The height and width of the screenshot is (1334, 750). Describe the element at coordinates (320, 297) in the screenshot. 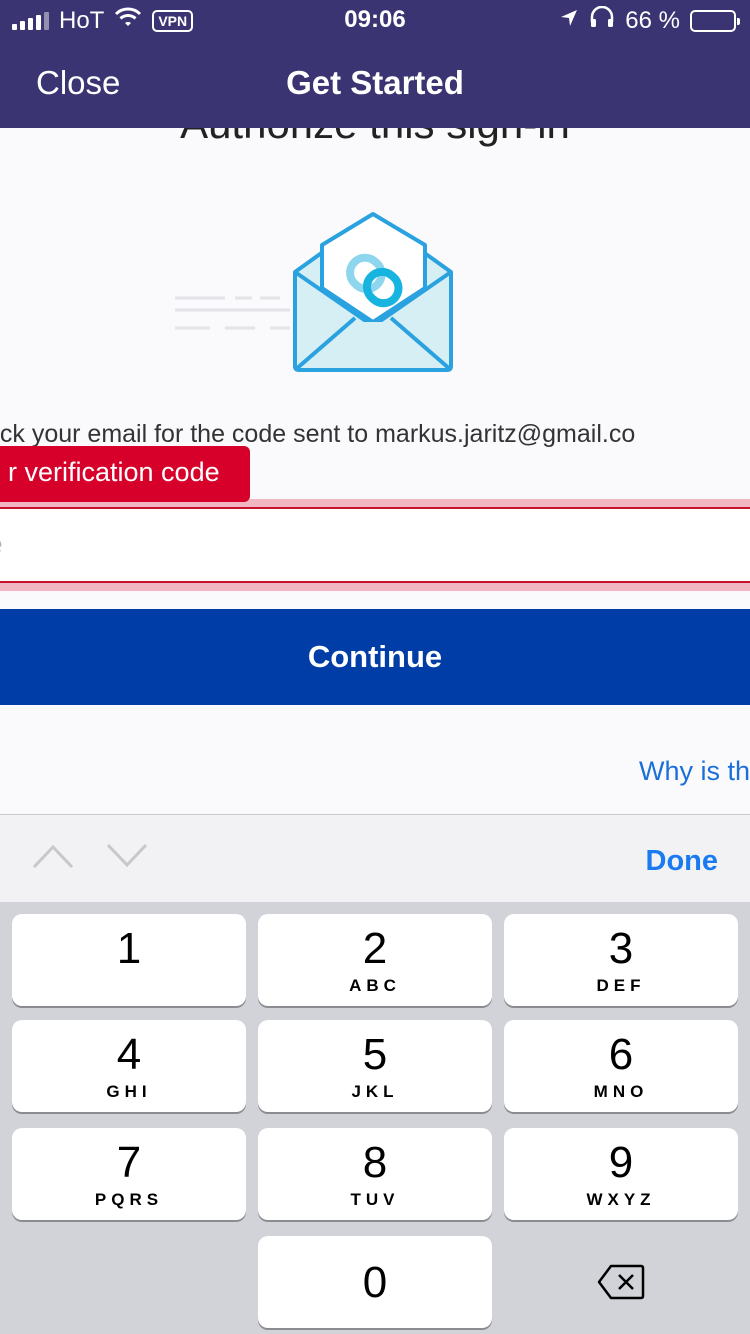

I see `envelope-link-icon` at that location.